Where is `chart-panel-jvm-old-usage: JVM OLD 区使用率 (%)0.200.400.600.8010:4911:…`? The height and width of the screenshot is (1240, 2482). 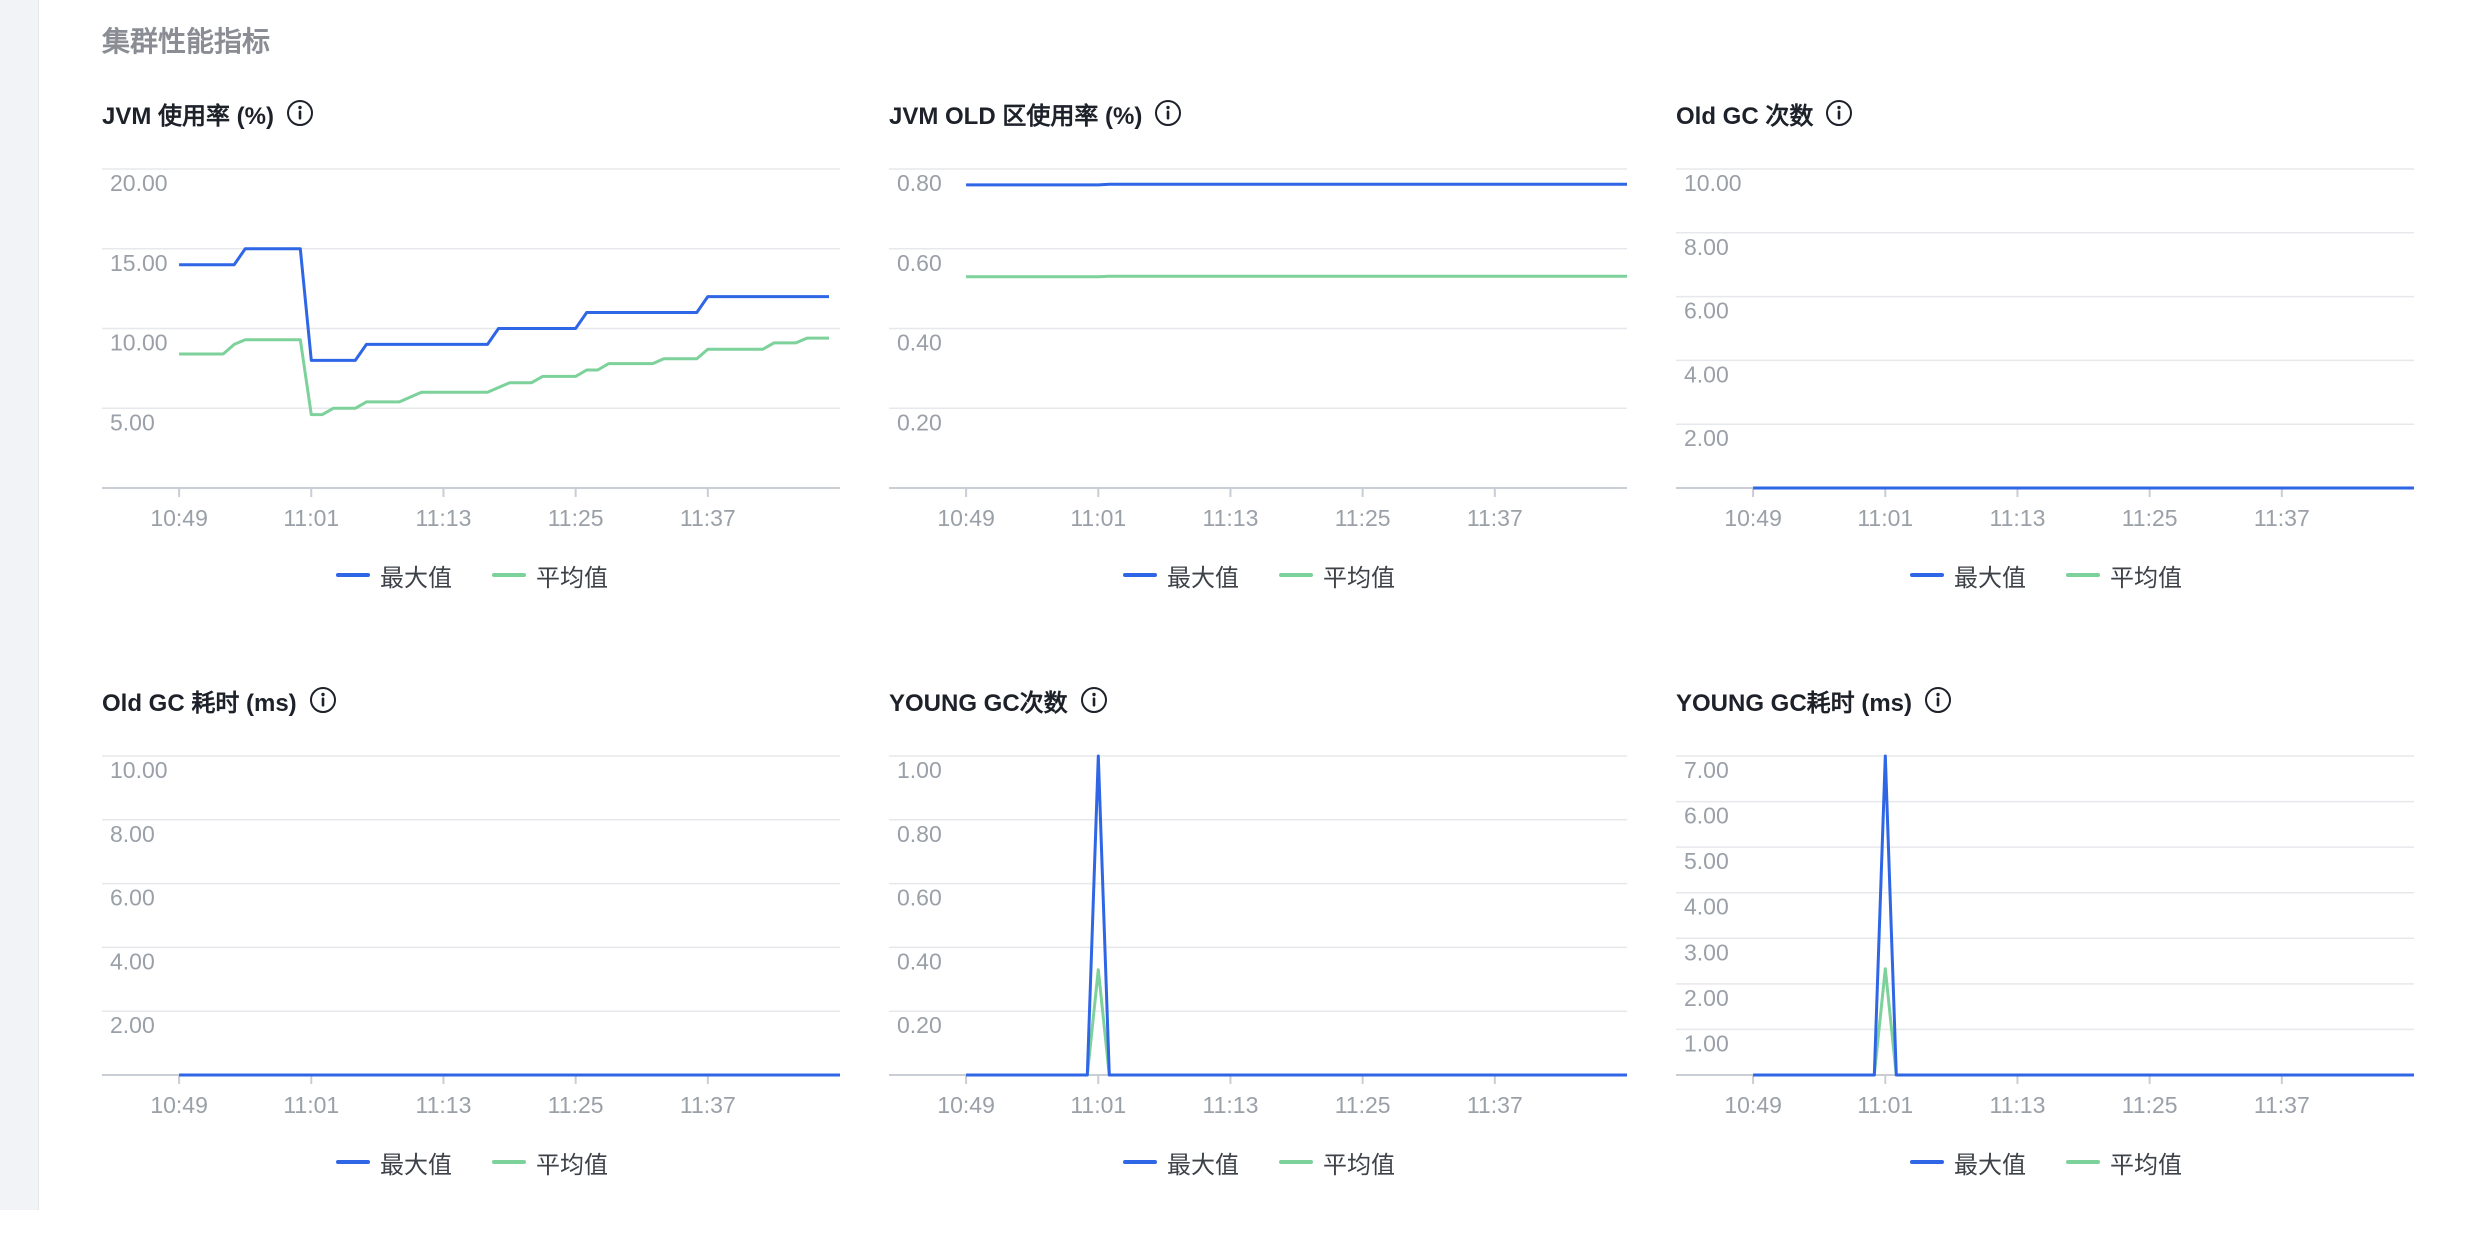 chart-panel-jvm-old-usage: JVM OLD 区使用率 (%)0.200.400.600.8010:4911:… is located at coordinates (1259, 373).